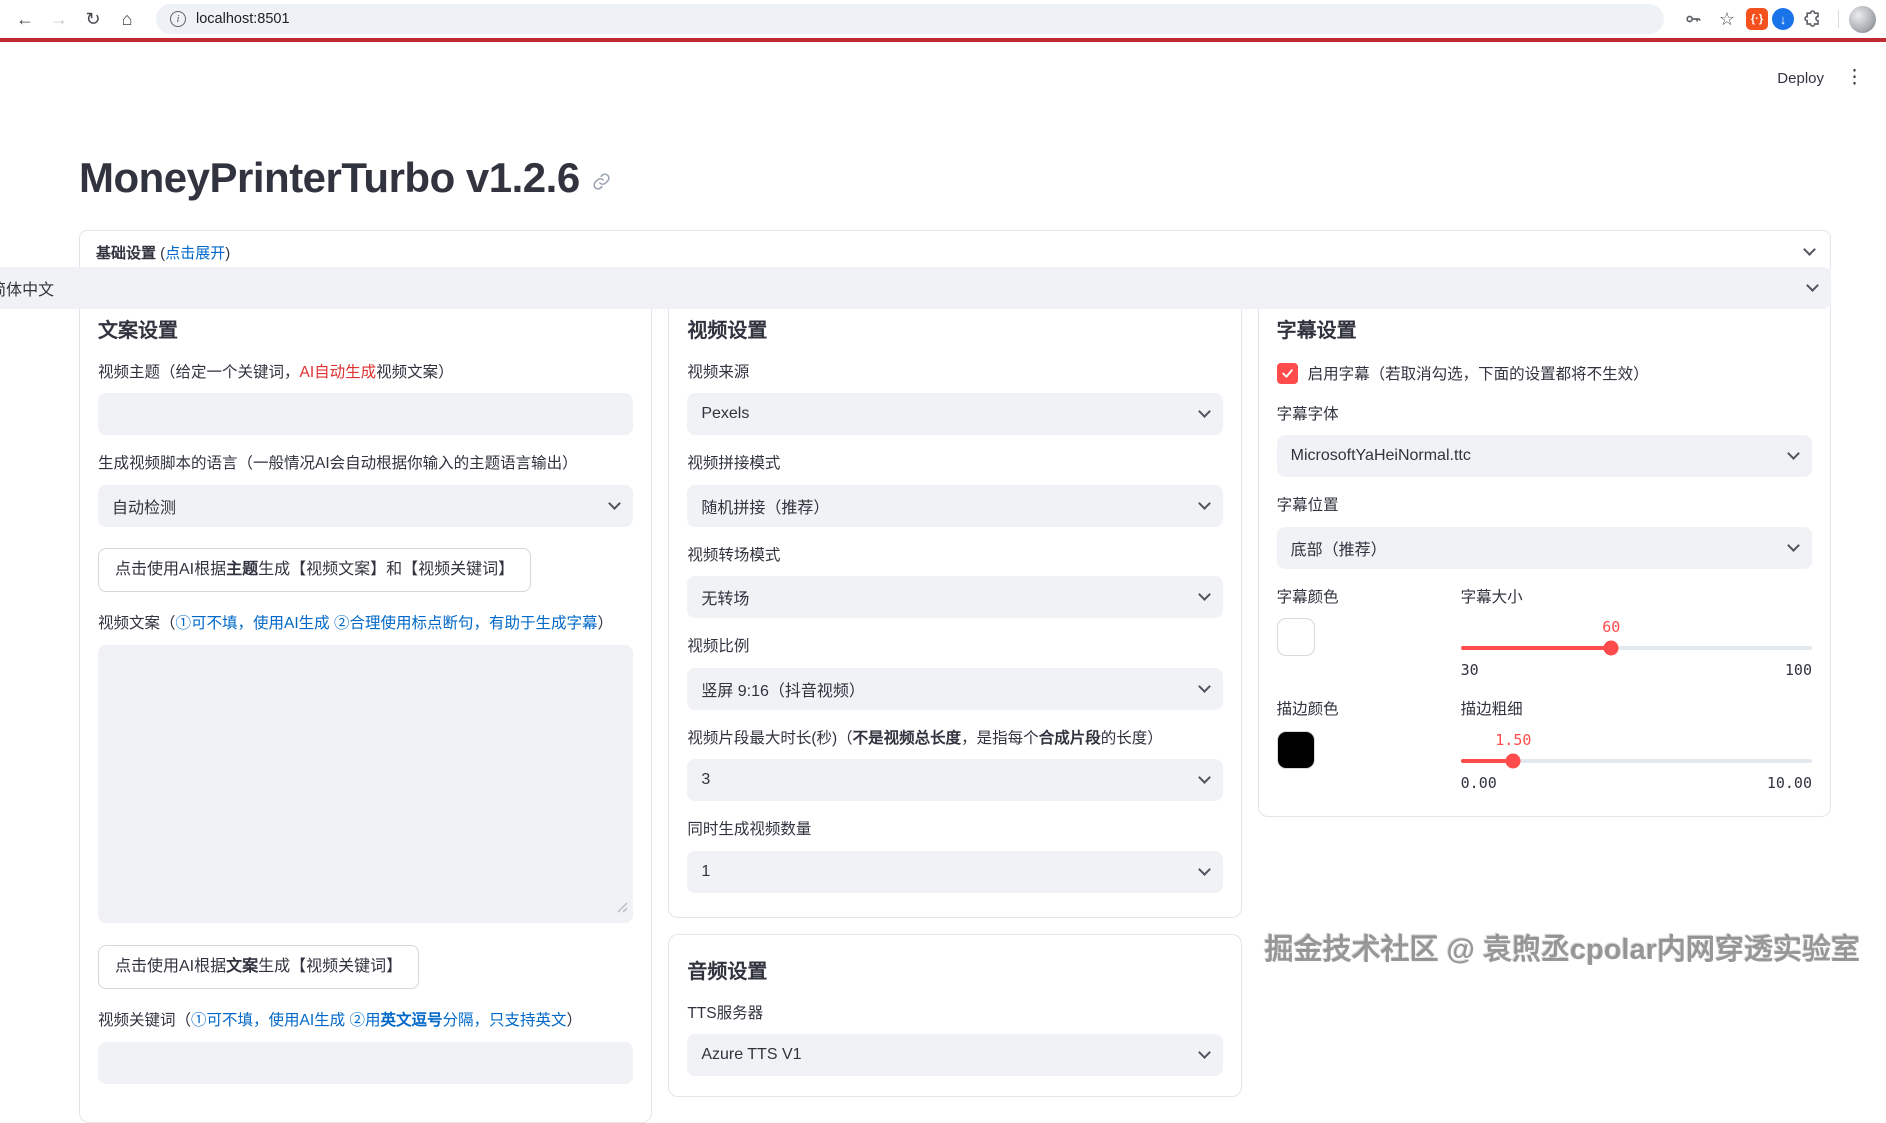 Image resolution: width=1886 pixels, height=1123 pixels. What do you see at coordinates (1544, 547) in the screenshot?
I see `subtitle-position-select: 底部（推荐）` at bounding box center [1544, 547].